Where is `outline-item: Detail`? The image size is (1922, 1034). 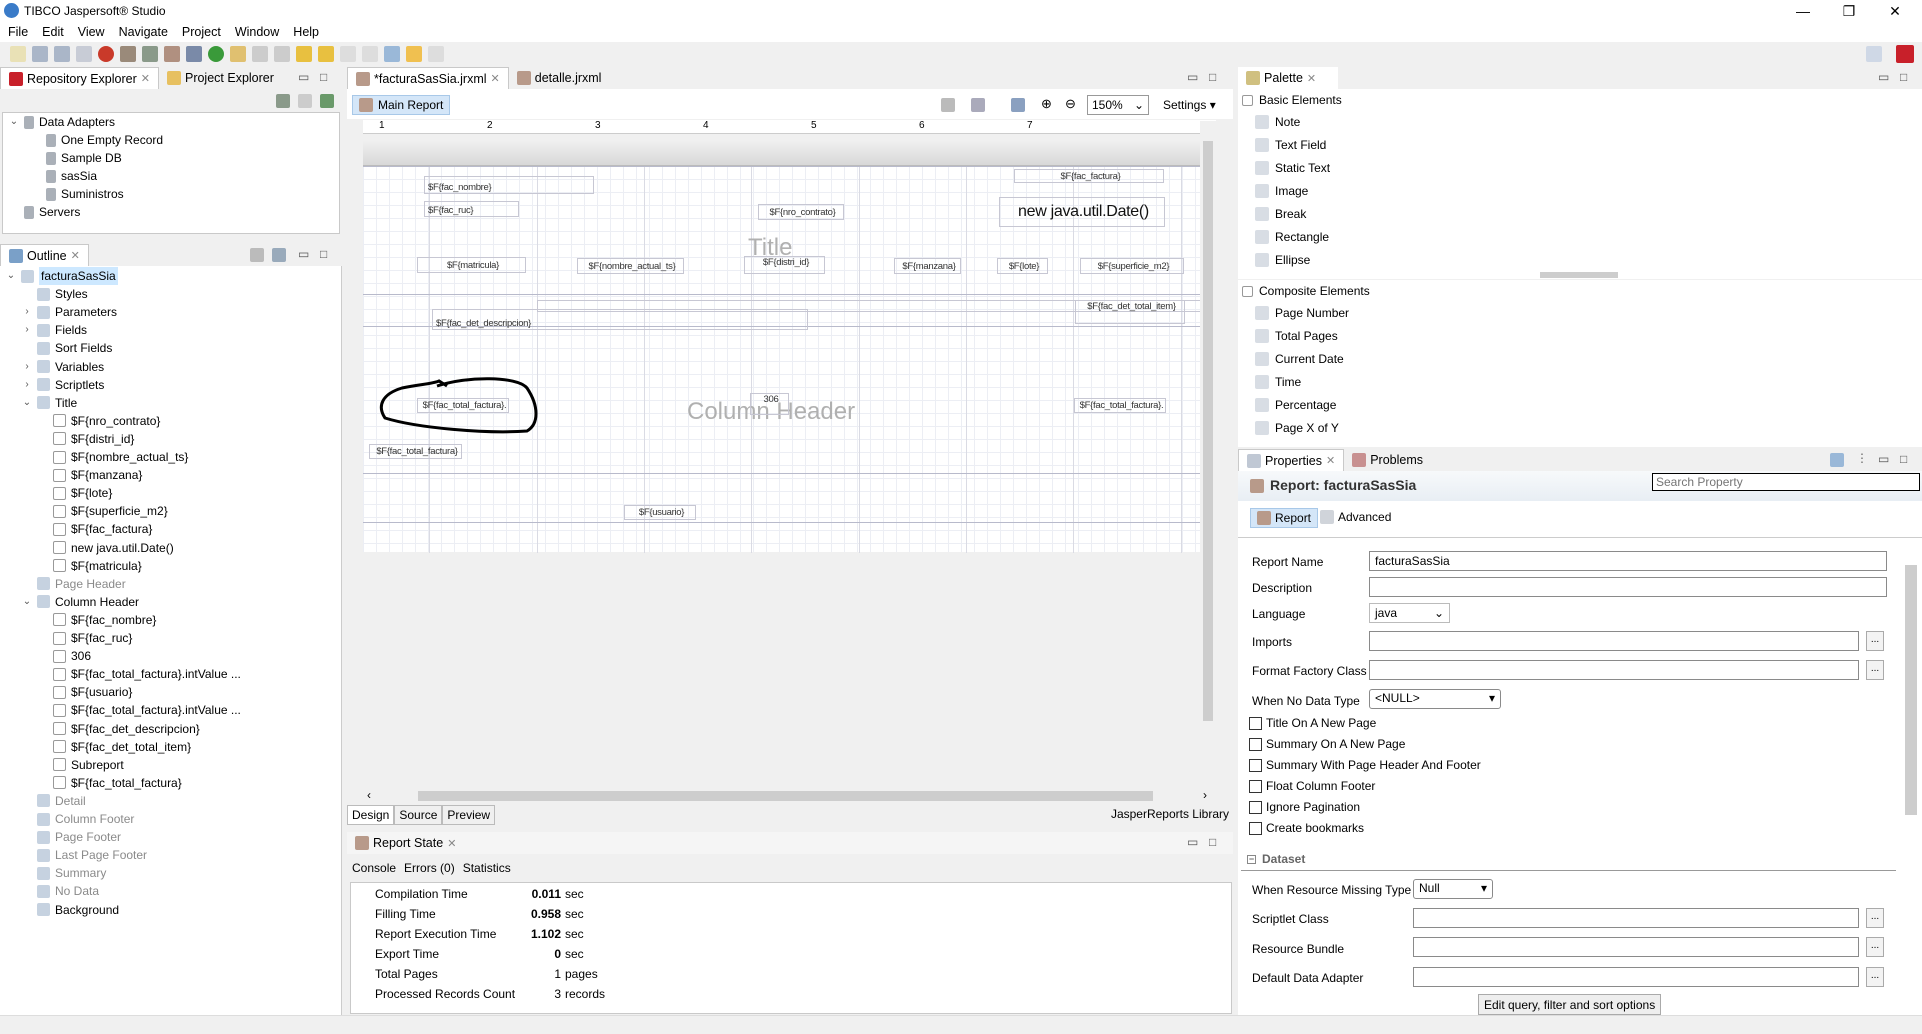
outline-item: Detail is located at coordinates (54, 801).